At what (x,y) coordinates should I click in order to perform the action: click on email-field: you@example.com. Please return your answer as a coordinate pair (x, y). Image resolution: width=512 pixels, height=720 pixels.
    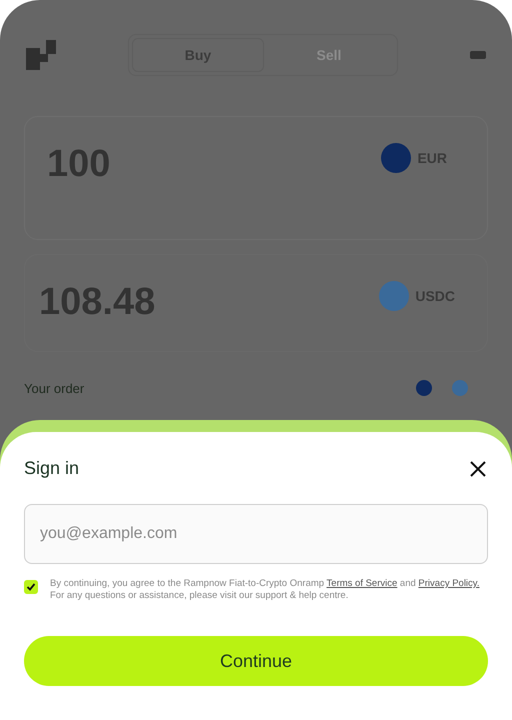
    Looking at the image, I should click on (256, 534).